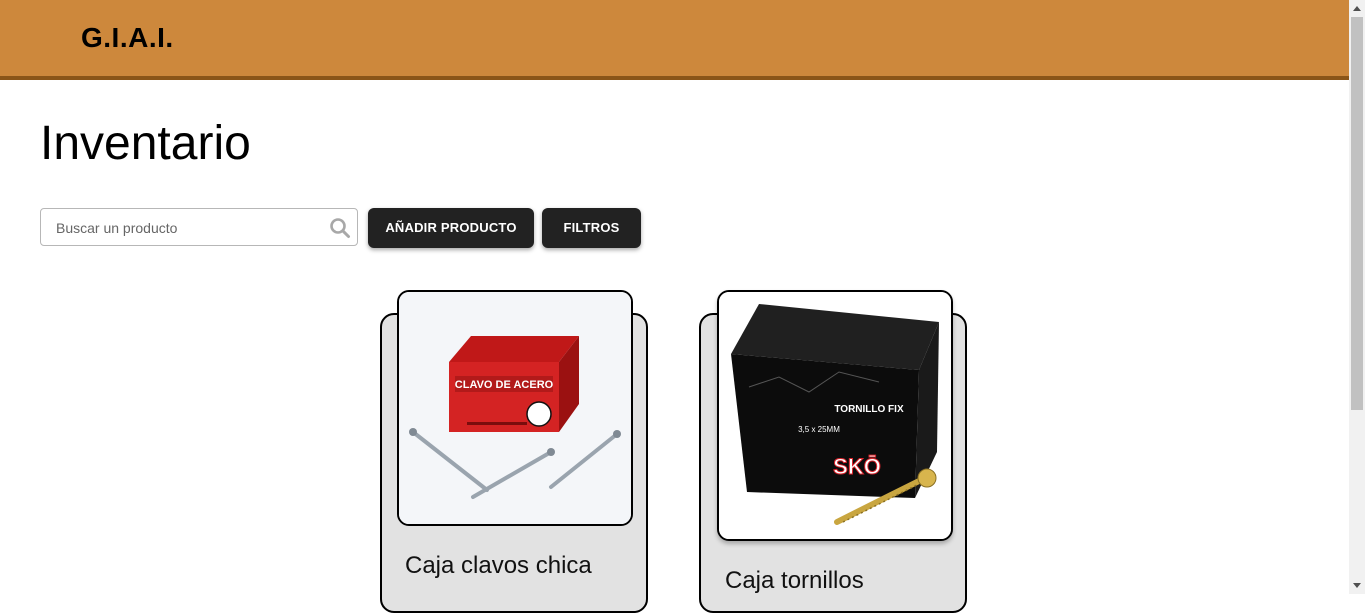 The height and width of the screenshot is (613, 1365). What do you see at coordinates (127, 38) in the screenshot?
I see `brand-logo: G.I.A.I.` at bounding box center [127, 38].